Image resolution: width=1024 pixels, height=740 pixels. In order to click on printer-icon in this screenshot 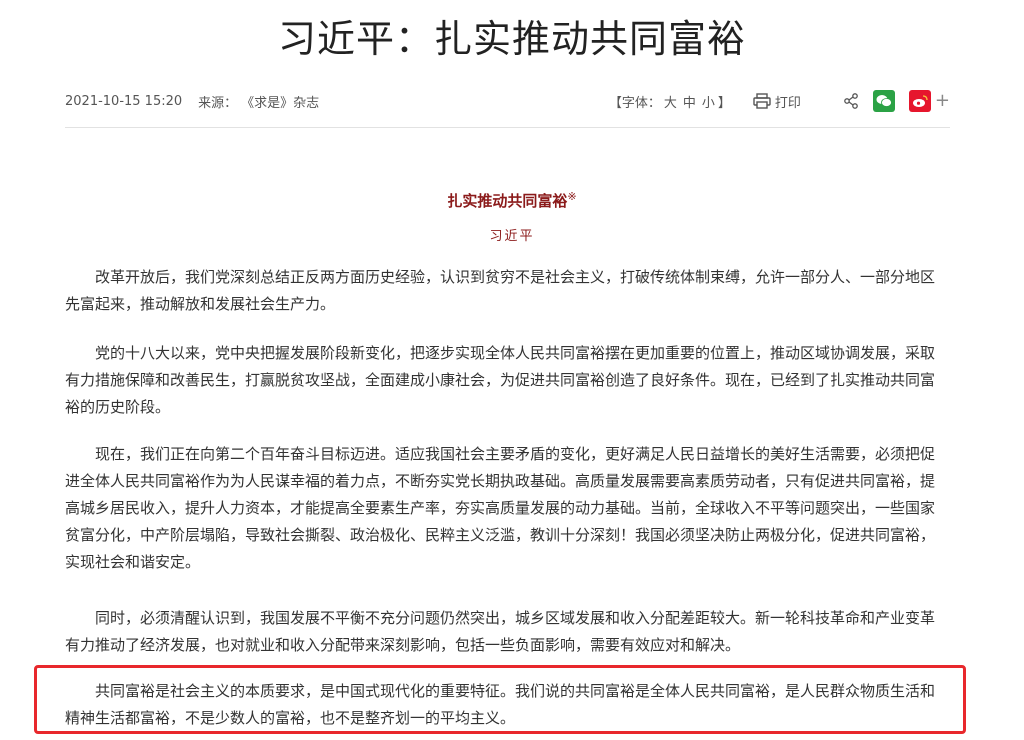, I will do `click(762, 101)`.